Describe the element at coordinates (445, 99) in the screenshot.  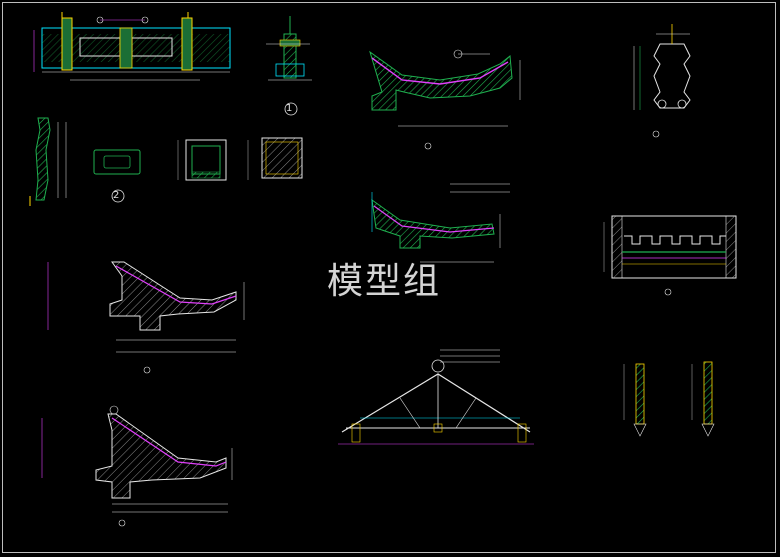
I see `eave-section-a` at that location.